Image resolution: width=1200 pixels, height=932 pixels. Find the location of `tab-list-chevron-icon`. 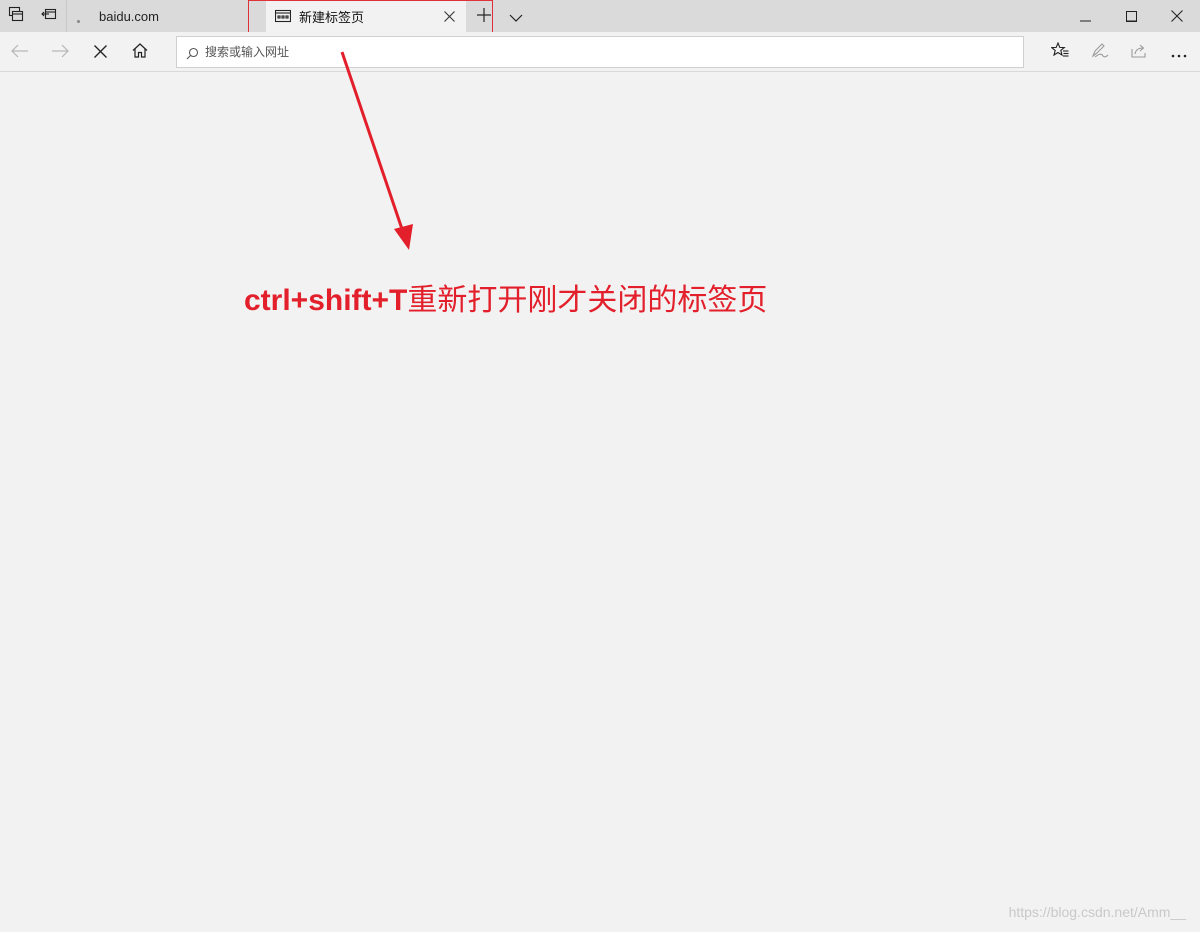

tab-list-chevron-icon is located at coordinates (516, 16).